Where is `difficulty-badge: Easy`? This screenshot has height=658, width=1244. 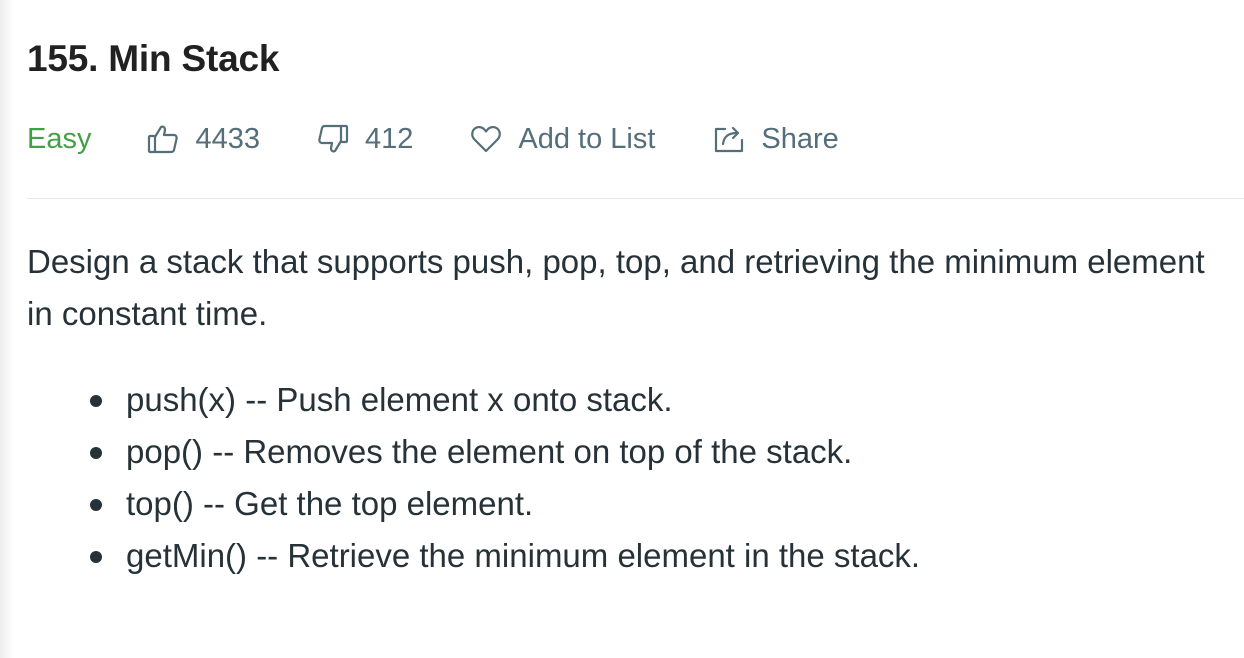
difficulty-badge: Easy is located at coordinates (59, 138).